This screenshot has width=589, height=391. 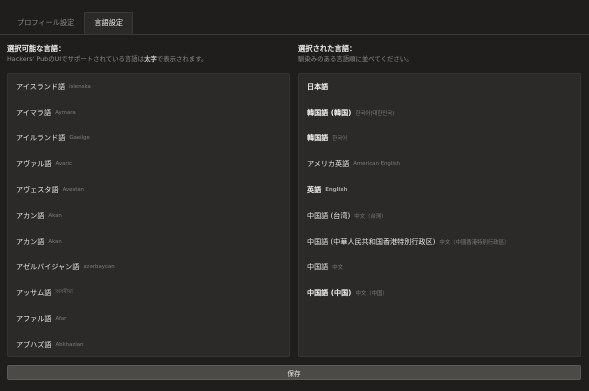 I want to click on language-name: アブハズ語, so click(x=34, y=344).